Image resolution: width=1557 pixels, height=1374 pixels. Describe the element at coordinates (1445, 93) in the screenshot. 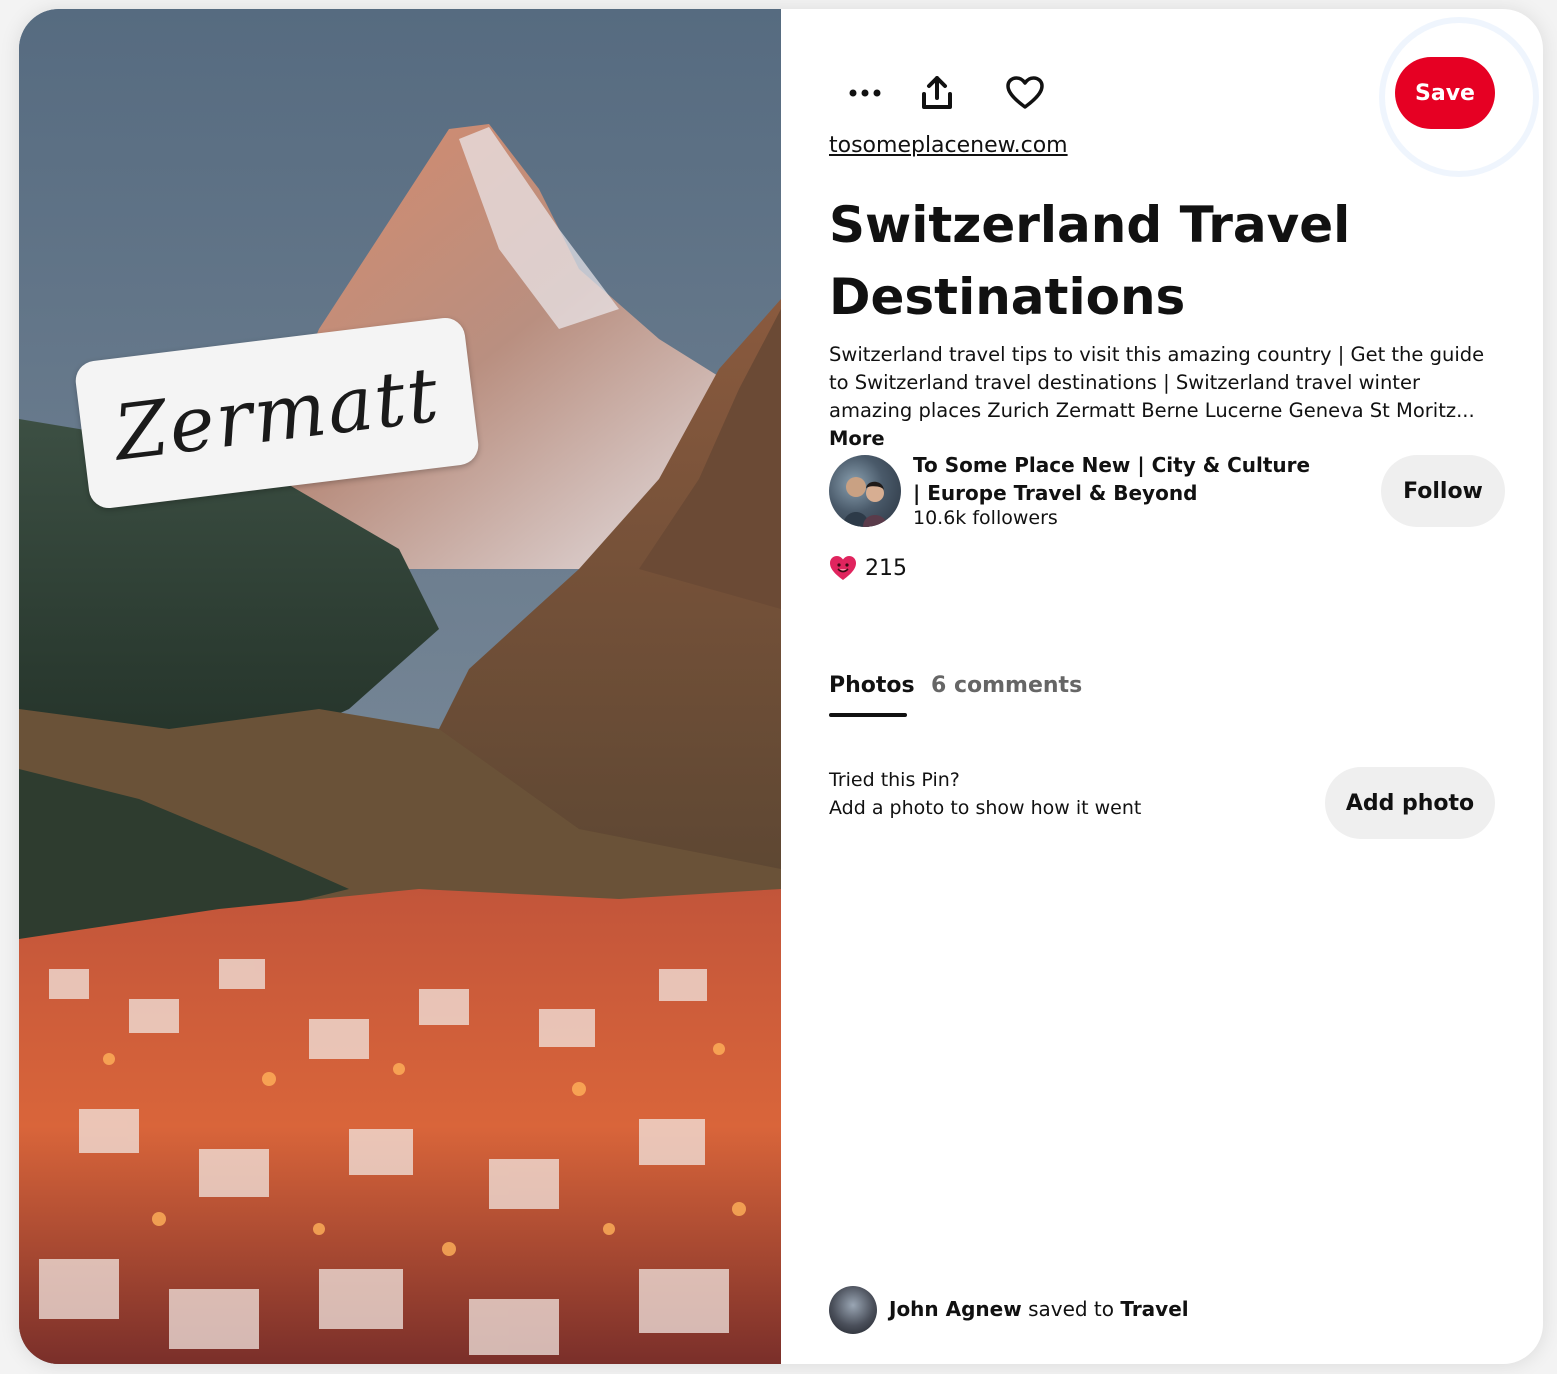

I see `save-button: Save` at that location.